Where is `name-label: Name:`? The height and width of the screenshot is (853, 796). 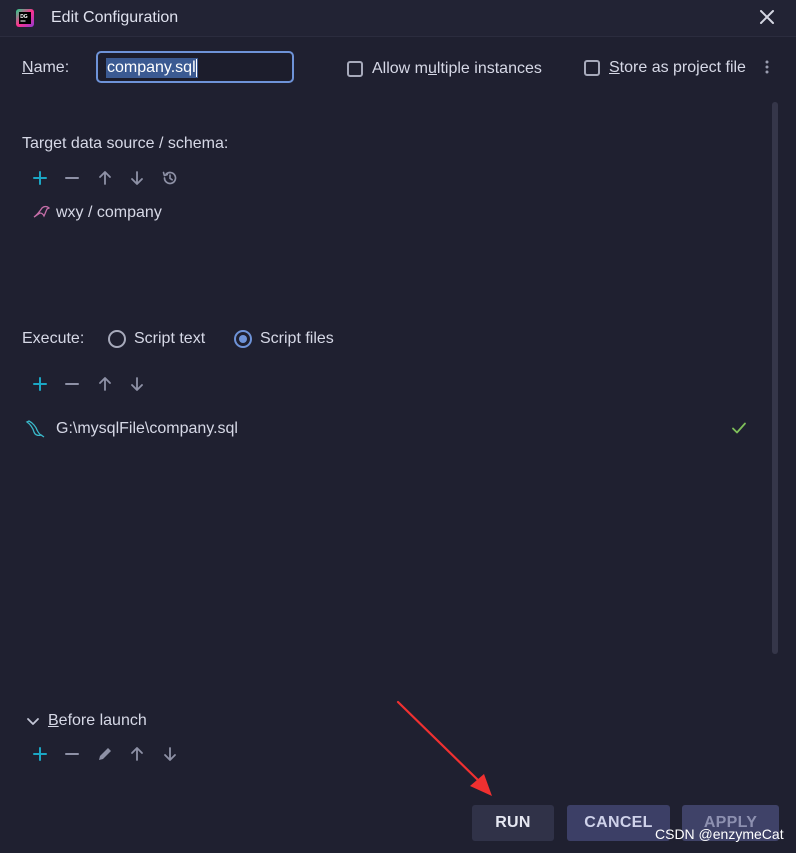 name-label: Name: is located at coordinates (45, 68).